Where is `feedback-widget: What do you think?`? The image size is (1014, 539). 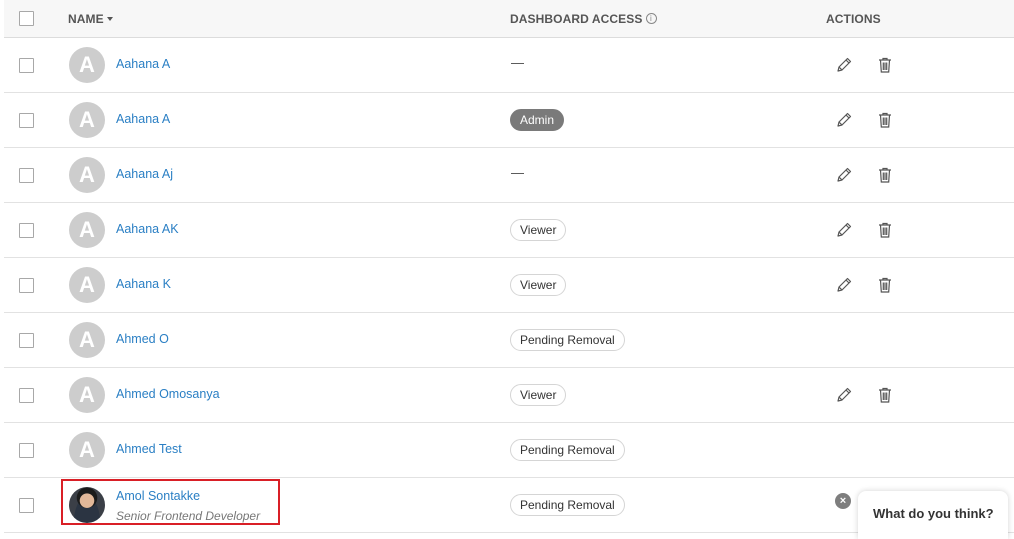 feedback-widget: What do you think? is located at coordinates (933, 515).